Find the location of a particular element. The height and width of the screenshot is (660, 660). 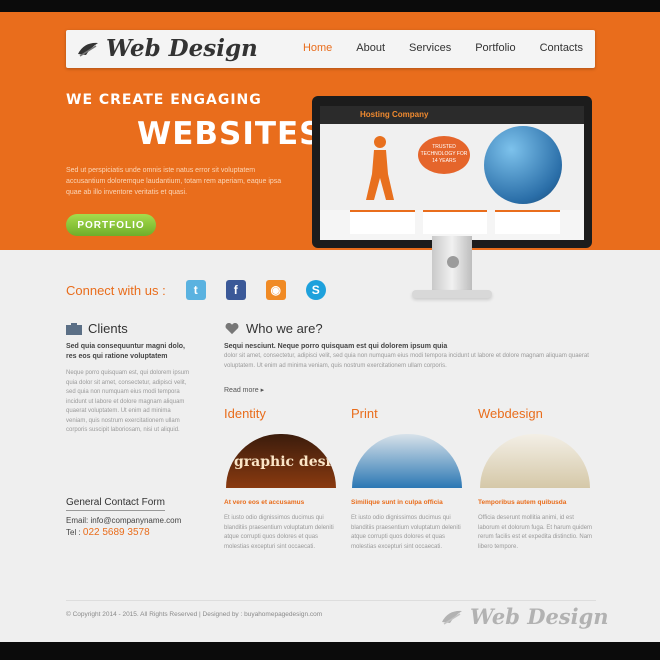

twitter-icon: t is located at coordinates (195, 290).